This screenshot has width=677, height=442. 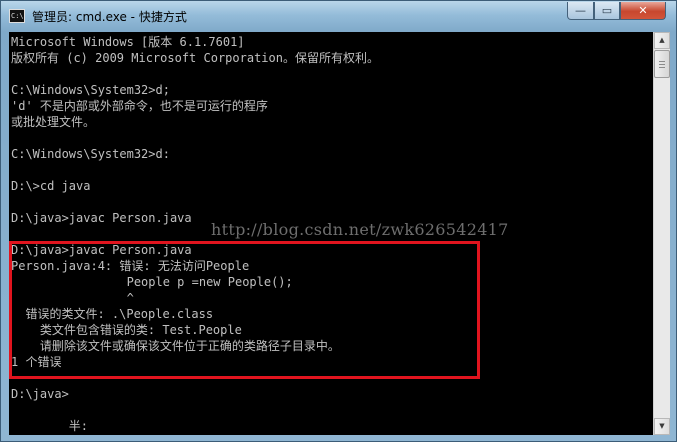 What do you see at coordinates (338, 16) in the screenshot?
I see `title-bar: C:\ 管理员: cmd.exe - 快捷方式 — ▭ ✕` at bounding box center [338, 16].